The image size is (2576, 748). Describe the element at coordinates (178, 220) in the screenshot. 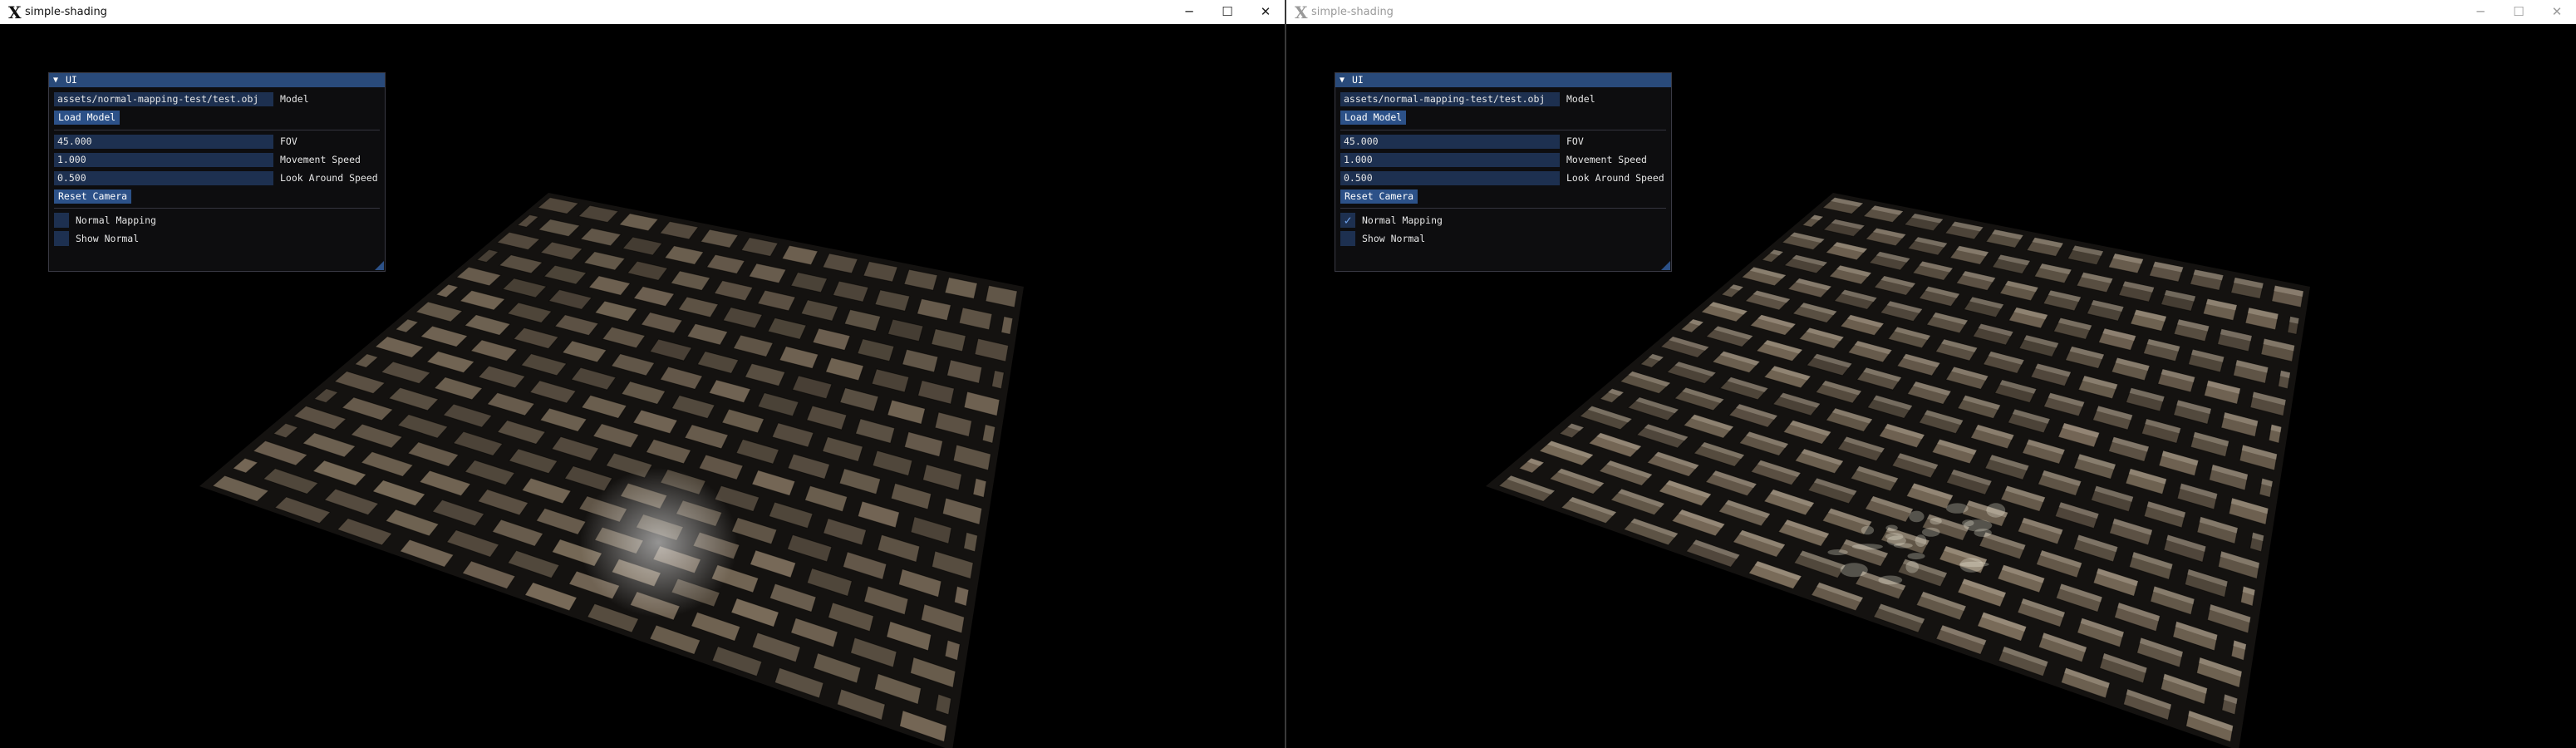

I see `normal-mapping-checkbox-row: Normal Mapping` at that location.